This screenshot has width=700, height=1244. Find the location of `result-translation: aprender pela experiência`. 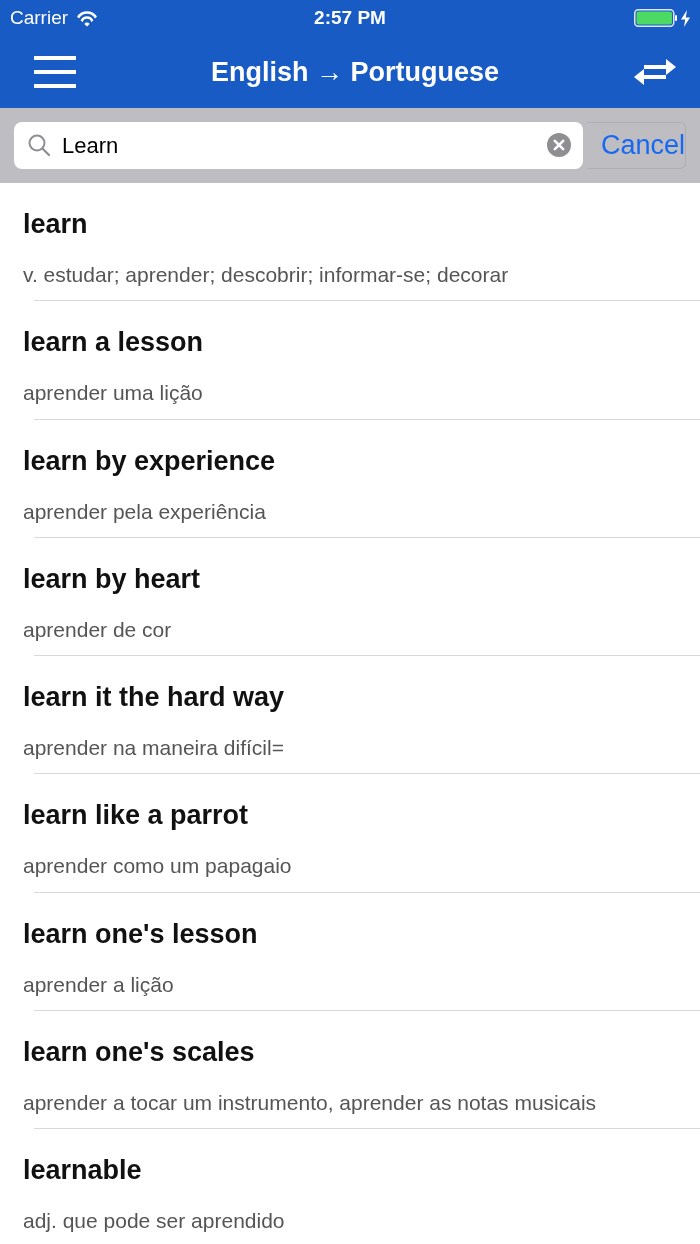

result-translation: aprender pela experiência is located at coordinates (144, 511).